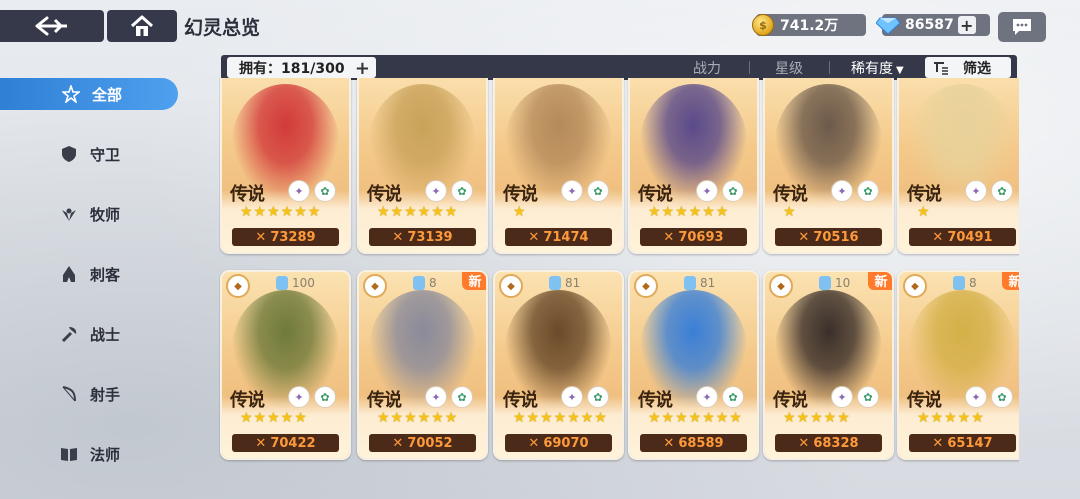 Image resolution: width=1080 pixels, height=499 pixels. Describe the element at coordinates (105, 334) in the screenshot. I see `sidebar-item-label: 战士` at that location.